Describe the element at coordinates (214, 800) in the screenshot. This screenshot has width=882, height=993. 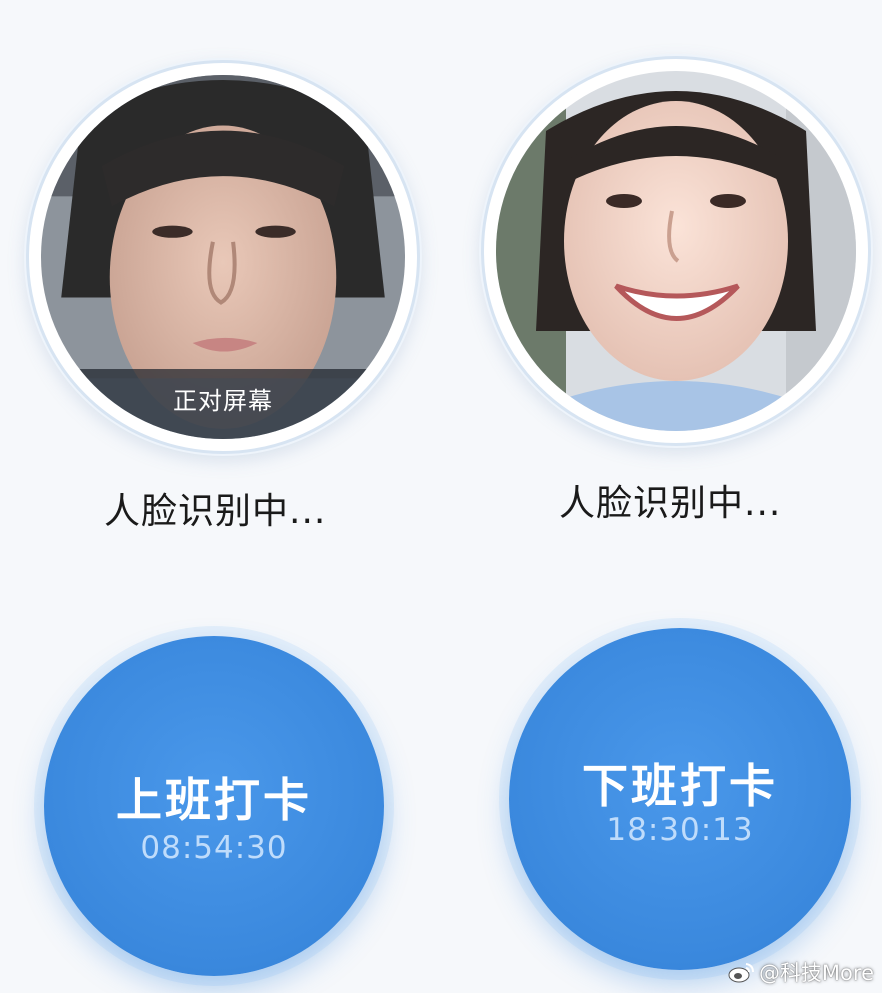
I see `clock-in-label: 上班打卡` at that location.